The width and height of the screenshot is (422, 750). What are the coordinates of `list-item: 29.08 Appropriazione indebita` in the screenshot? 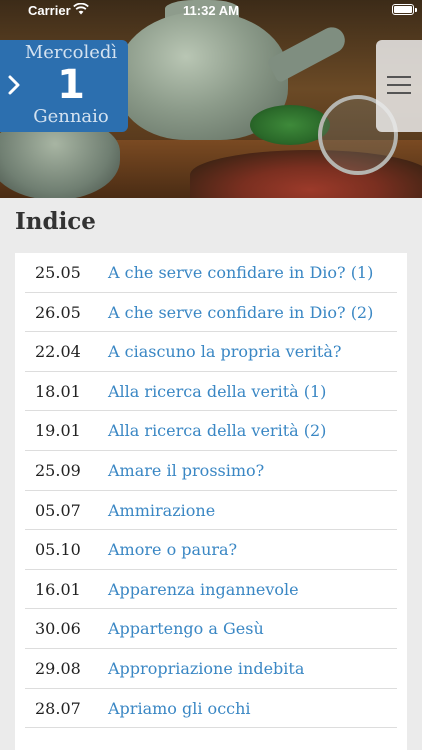 It's located at (211, 669).